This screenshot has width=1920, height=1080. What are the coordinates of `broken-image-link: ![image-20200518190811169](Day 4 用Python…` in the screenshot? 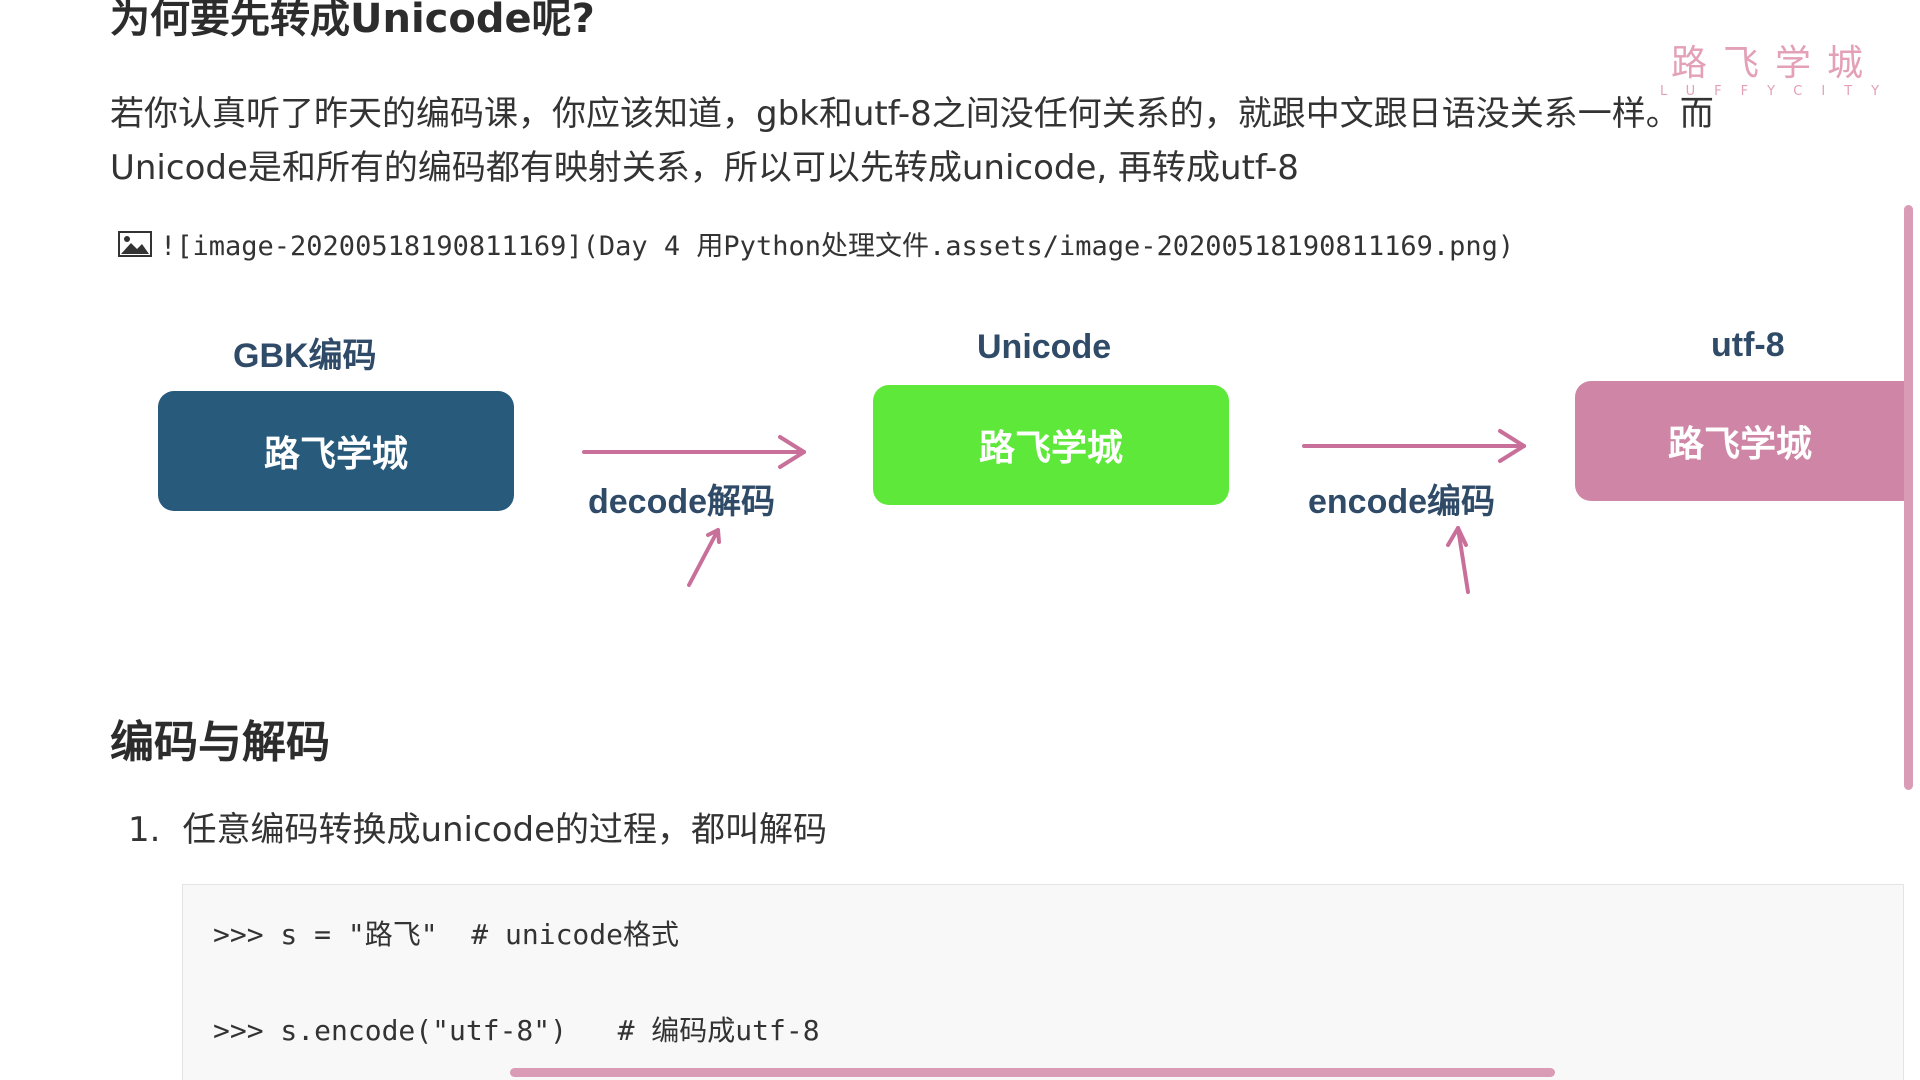 It's located at (816, 243).